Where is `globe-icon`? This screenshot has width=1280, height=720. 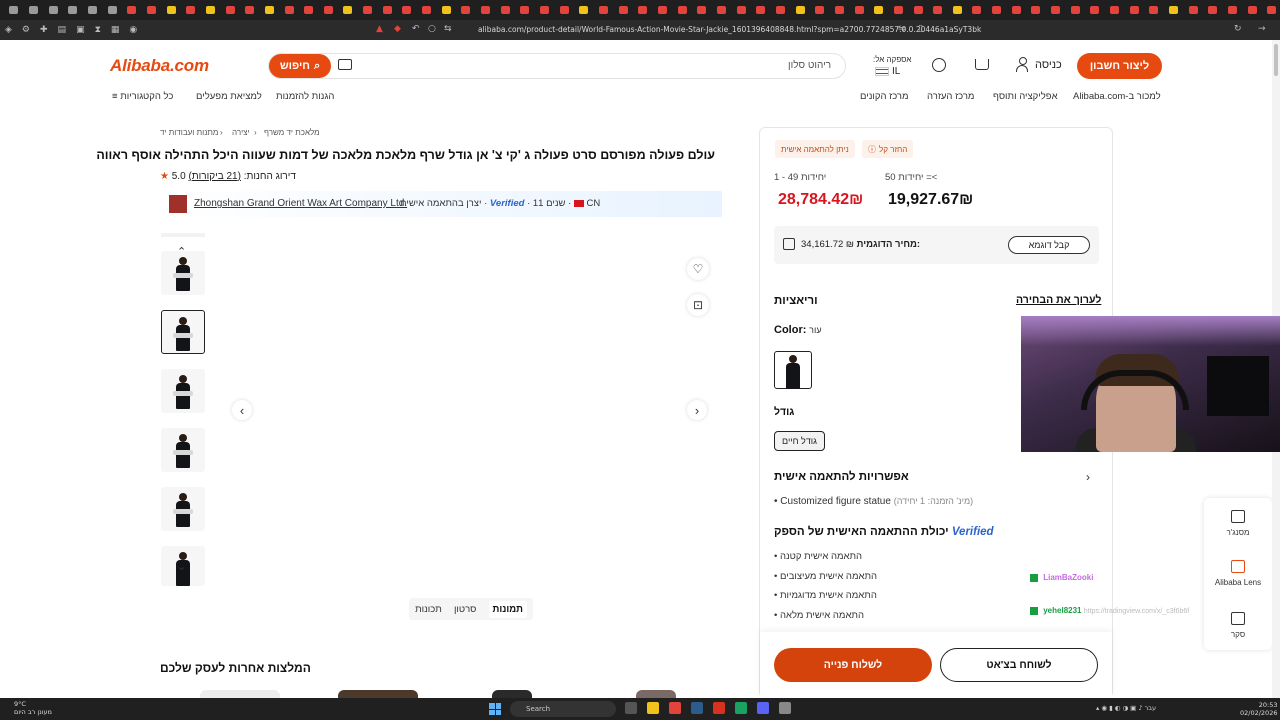 globe-icon is located at coordinates (939, 65).